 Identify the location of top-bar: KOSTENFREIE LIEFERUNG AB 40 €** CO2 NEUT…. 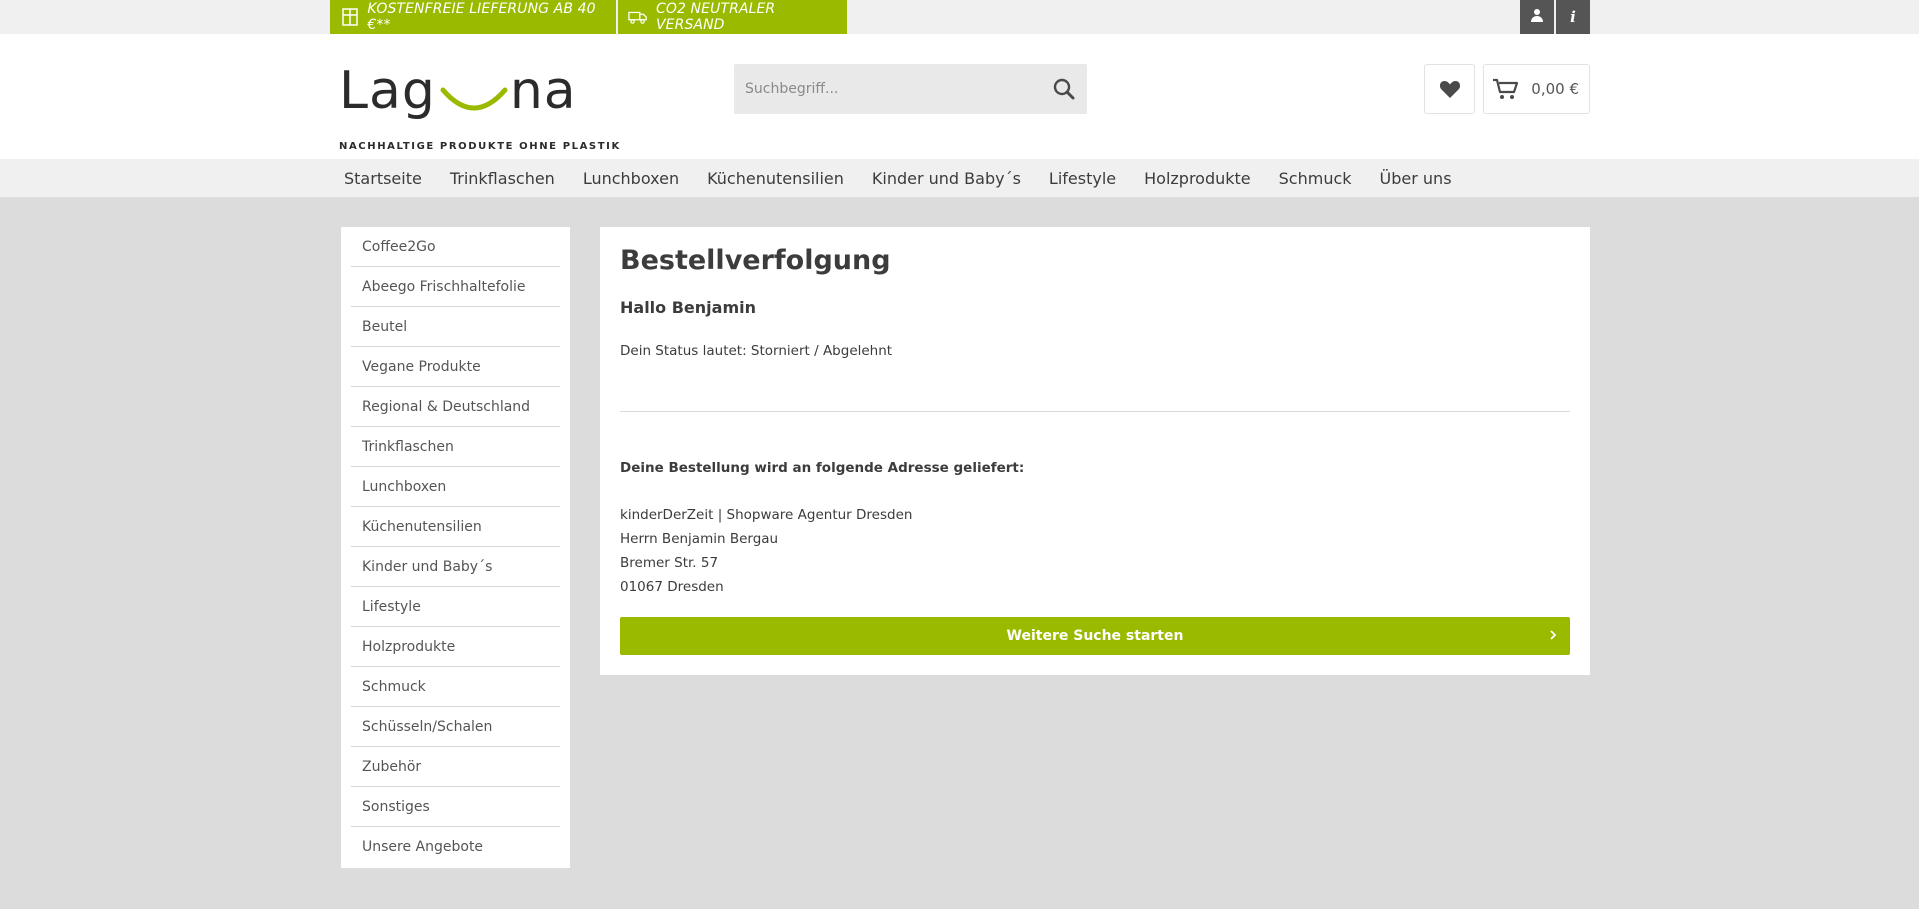
(959, 17).